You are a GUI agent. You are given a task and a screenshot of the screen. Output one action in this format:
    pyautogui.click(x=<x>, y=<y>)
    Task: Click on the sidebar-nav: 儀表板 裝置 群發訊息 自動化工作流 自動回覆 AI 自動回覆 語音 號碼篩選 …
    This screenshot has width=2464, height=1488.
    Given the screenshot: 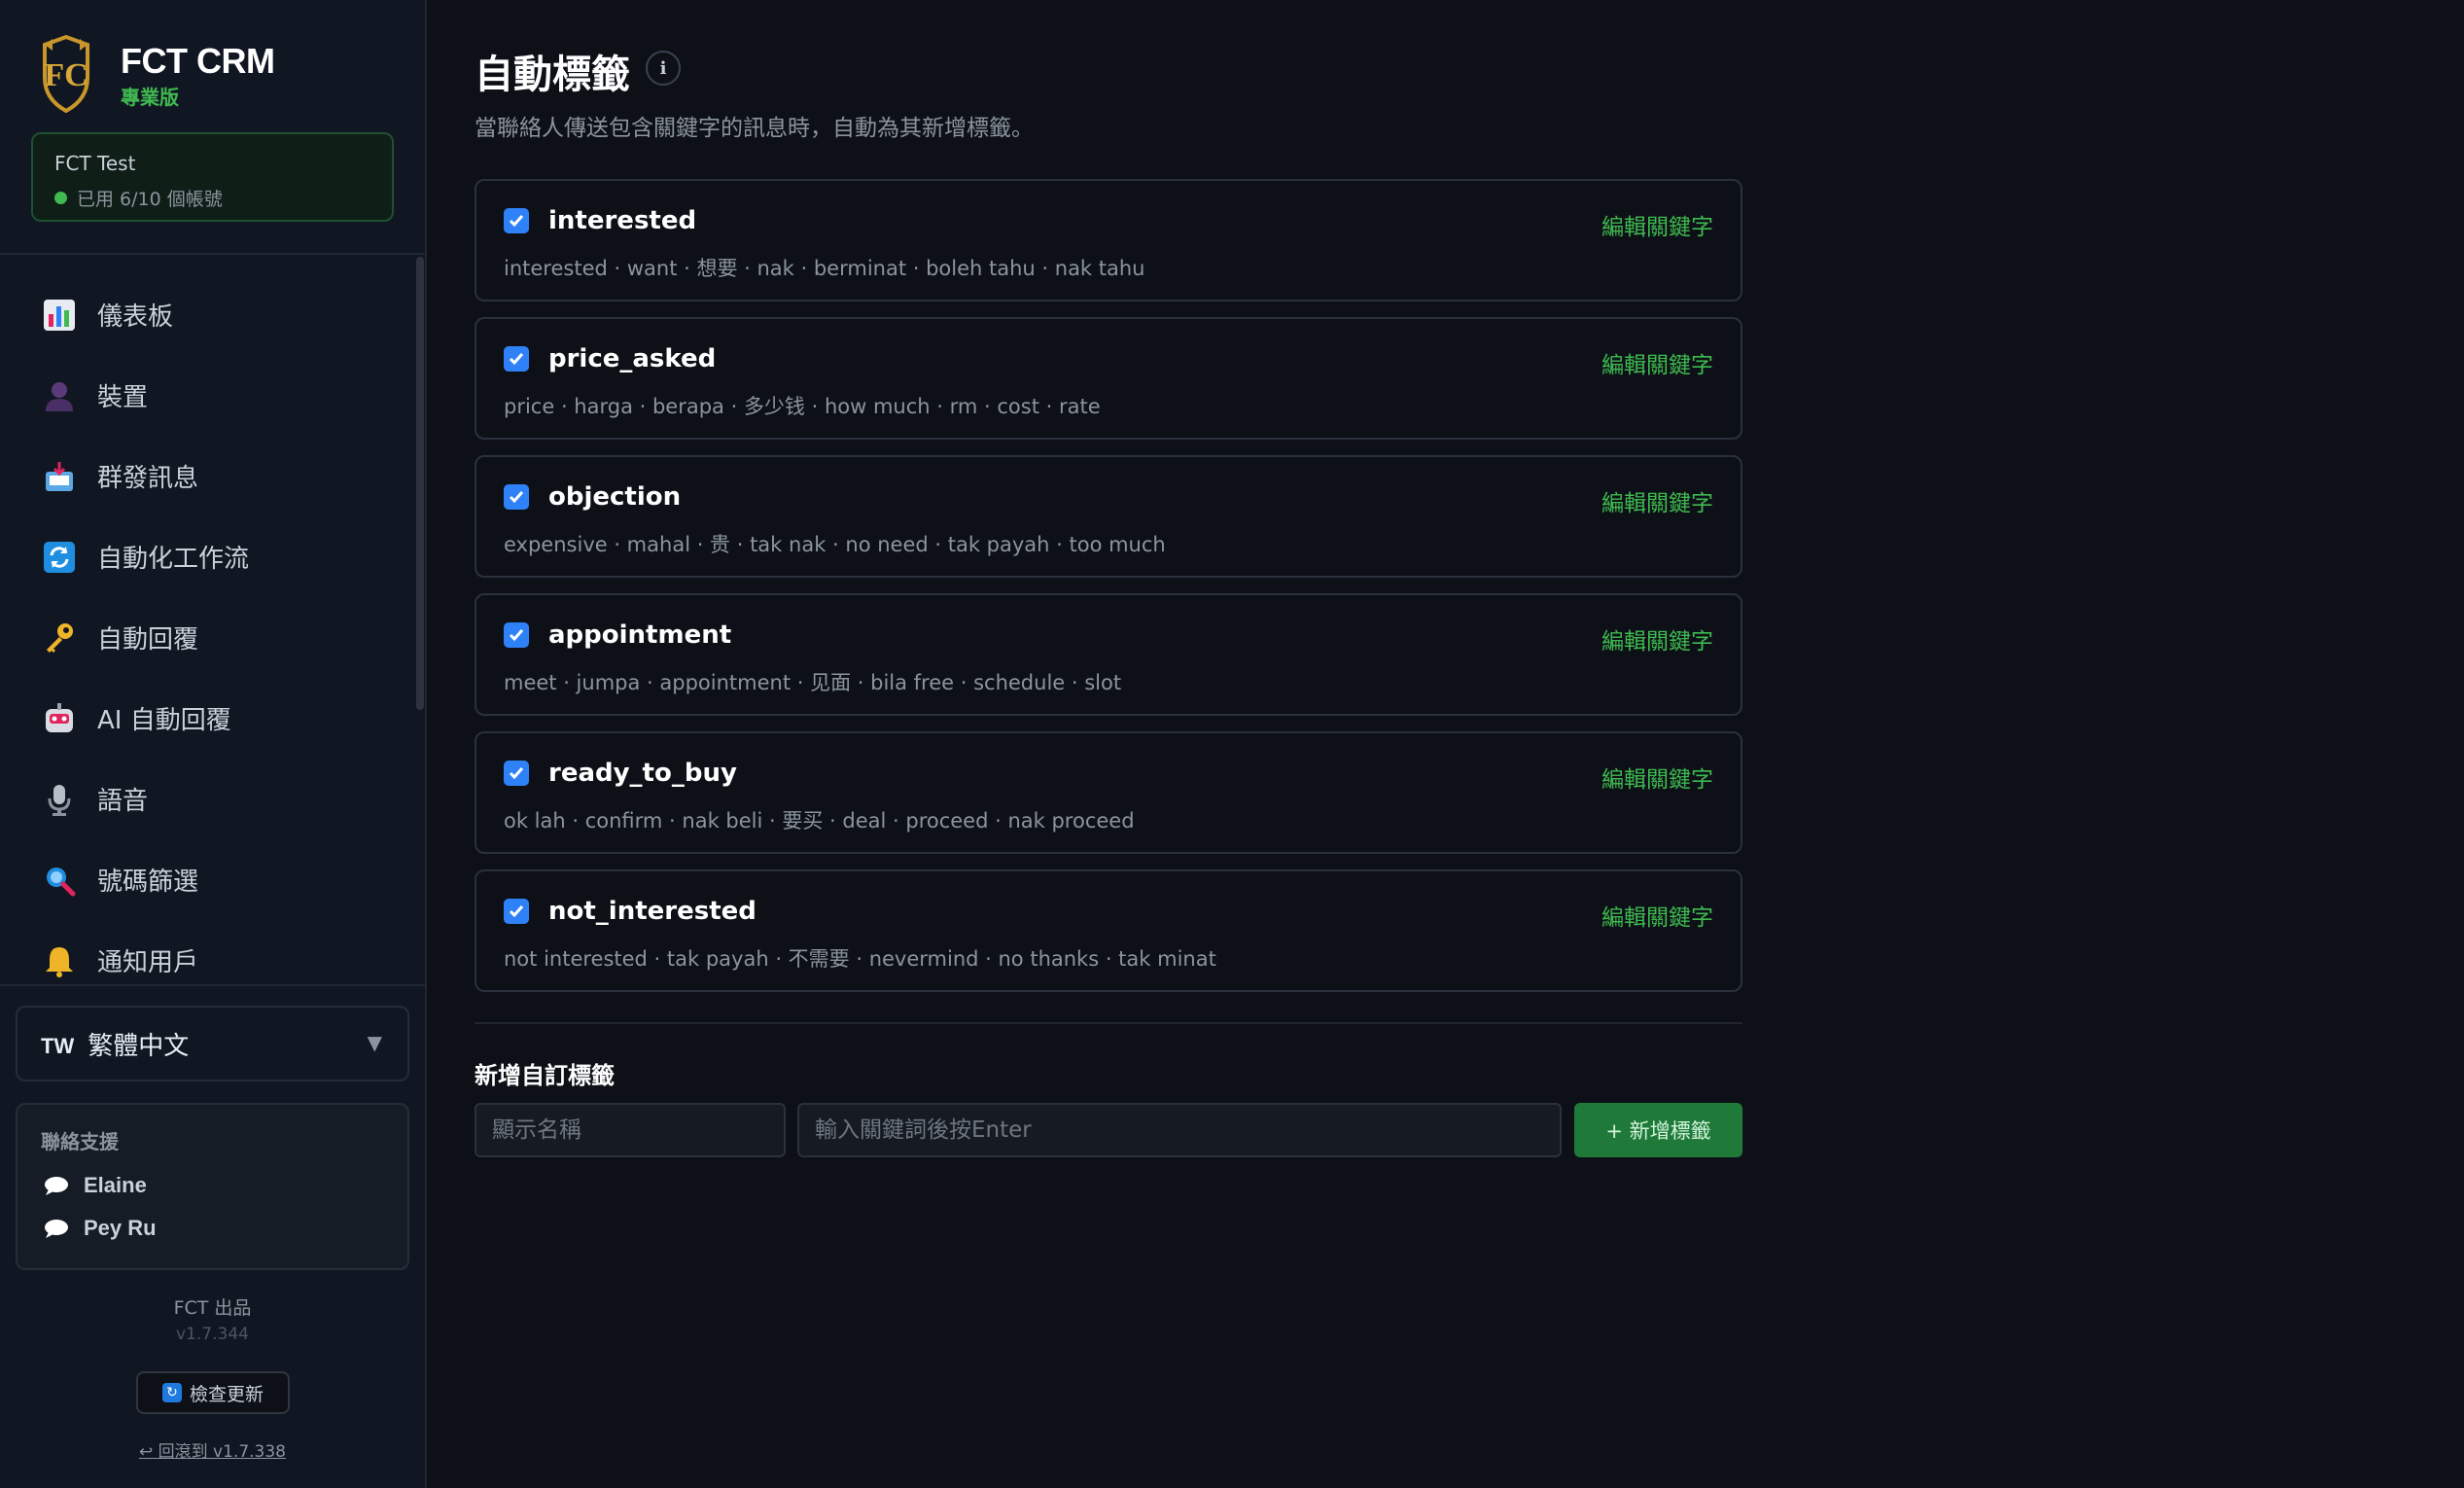 What is the action you would take?
    pyautogui.click(x=206, y=637)
    